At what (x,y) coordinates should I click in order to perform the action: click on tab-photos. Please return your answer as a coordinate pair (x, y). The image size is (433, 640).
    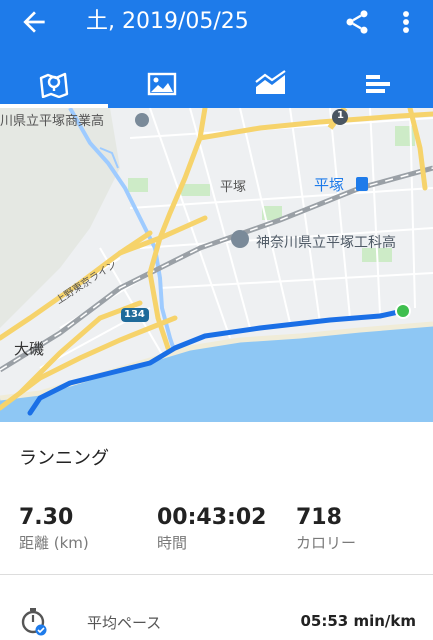
    Looking at the image, I should click on (162, 84).